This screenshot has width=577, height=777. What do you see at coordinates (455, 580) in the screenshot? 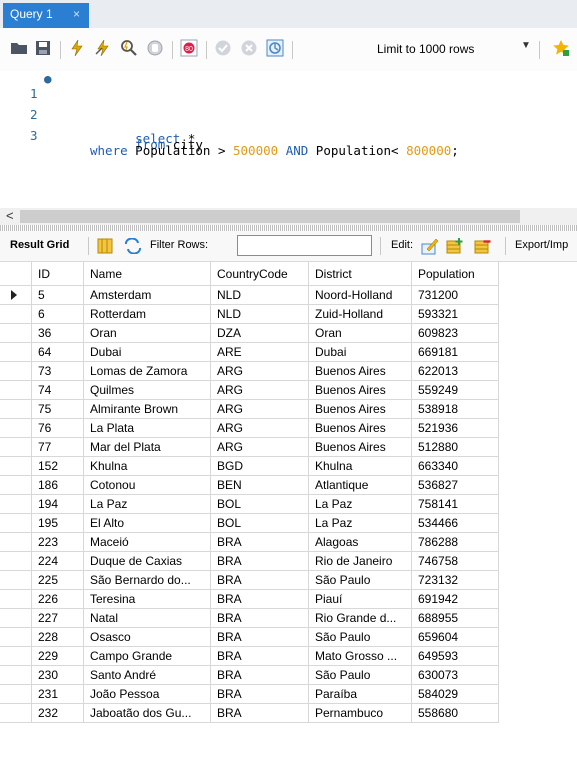
I see `table-cell: 723132` at bounding box center [455, 580].